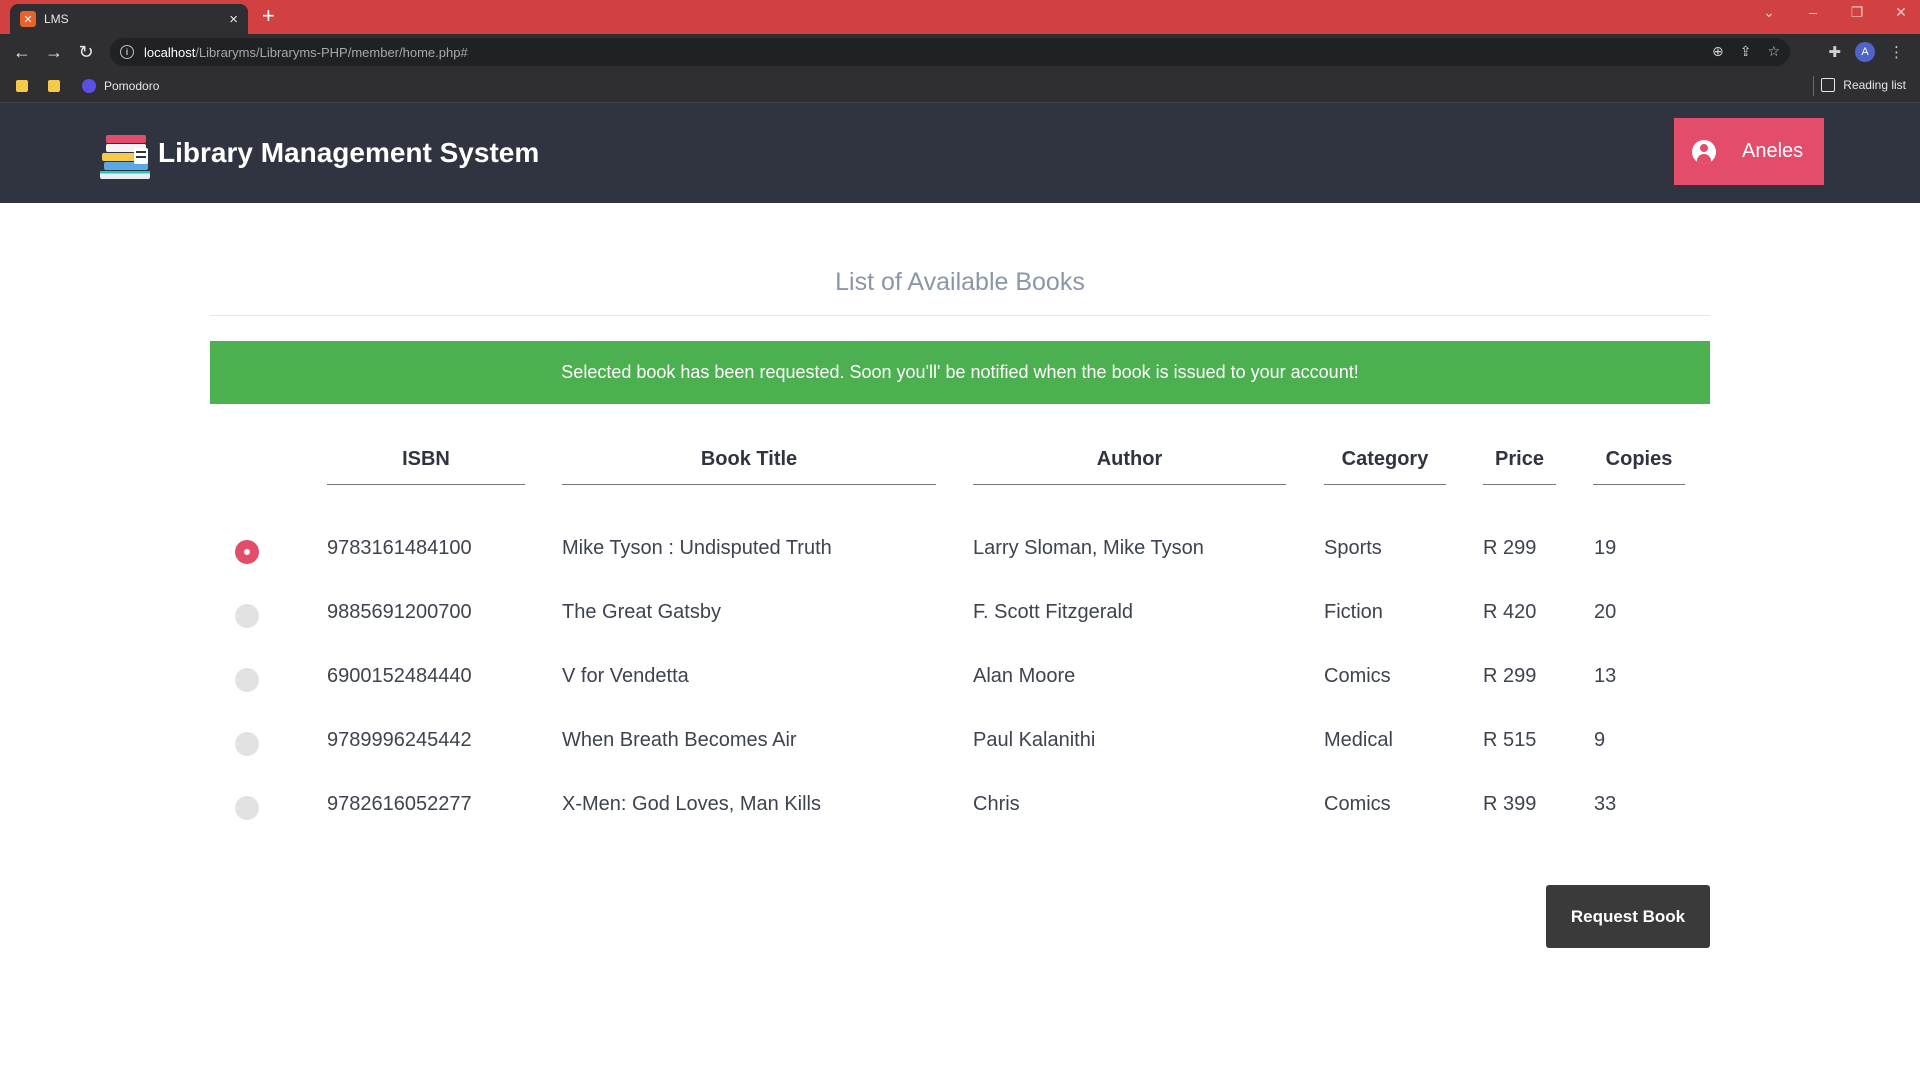  I want to click on extension-area: ✚ A ⋮, so click(1866, 52).